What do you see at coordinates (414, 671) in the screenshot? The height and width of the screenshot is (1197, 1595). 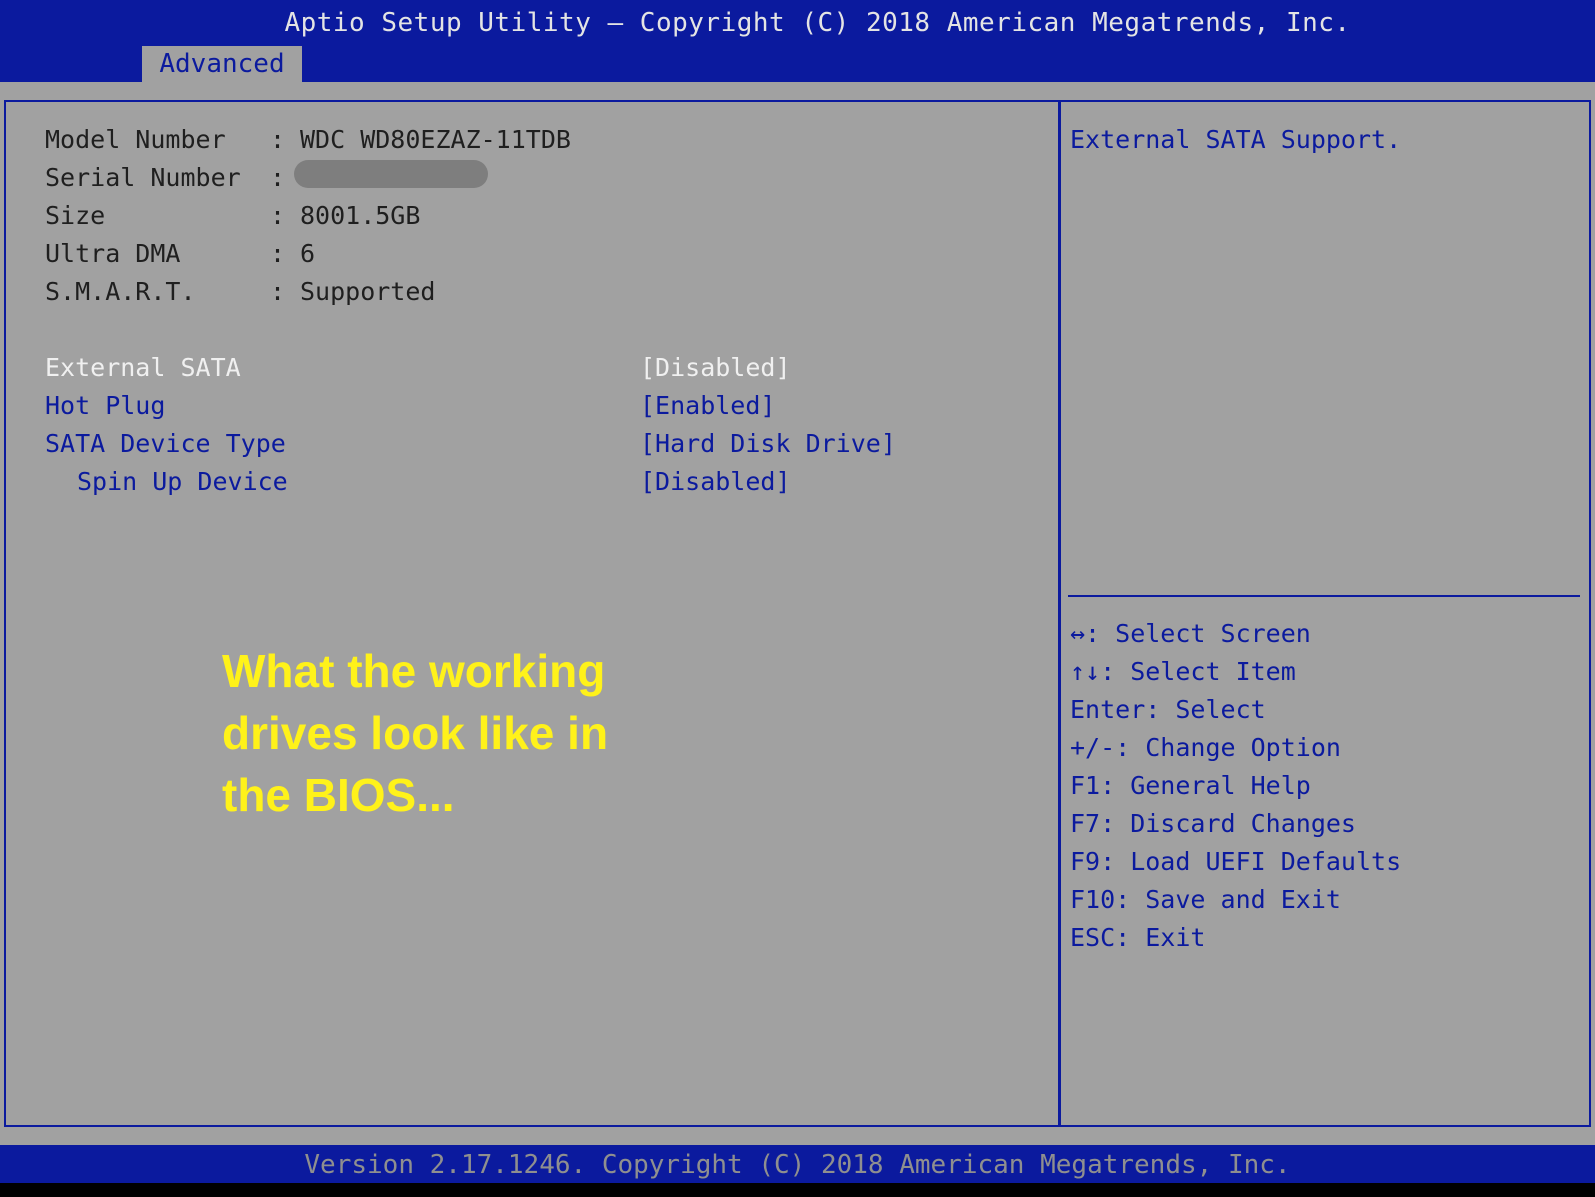 I see `annotation-line-1: What the working` at bounding box center [414, 671].